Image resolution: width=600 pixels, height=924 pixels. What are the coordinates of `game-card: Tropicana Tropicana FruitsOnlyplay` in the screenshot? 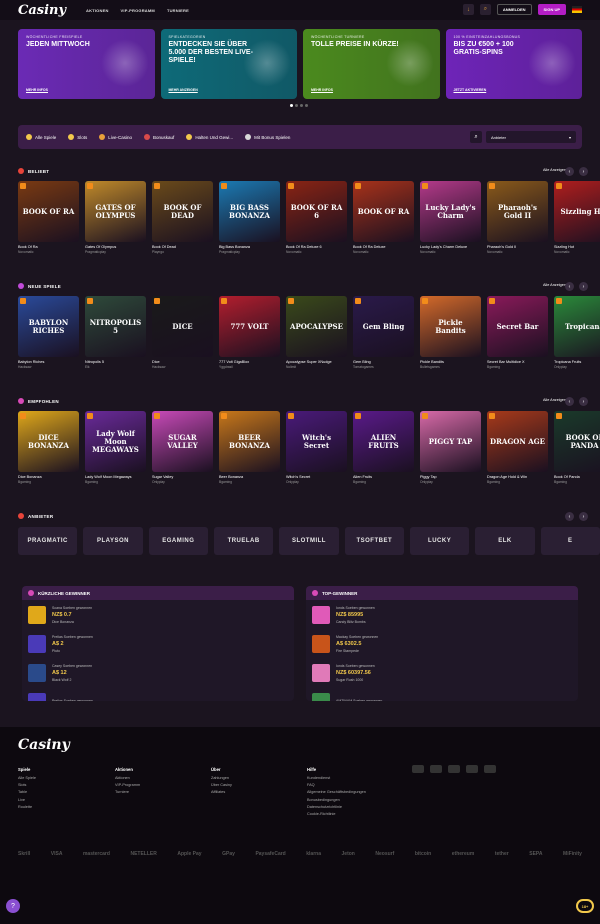 It's located at (577, 332).